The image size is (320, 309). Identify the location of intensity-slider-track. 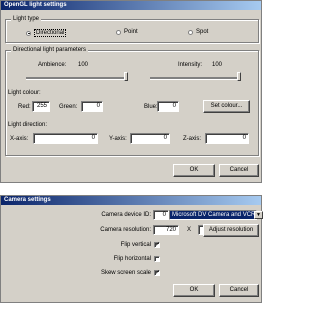
(195, 78).